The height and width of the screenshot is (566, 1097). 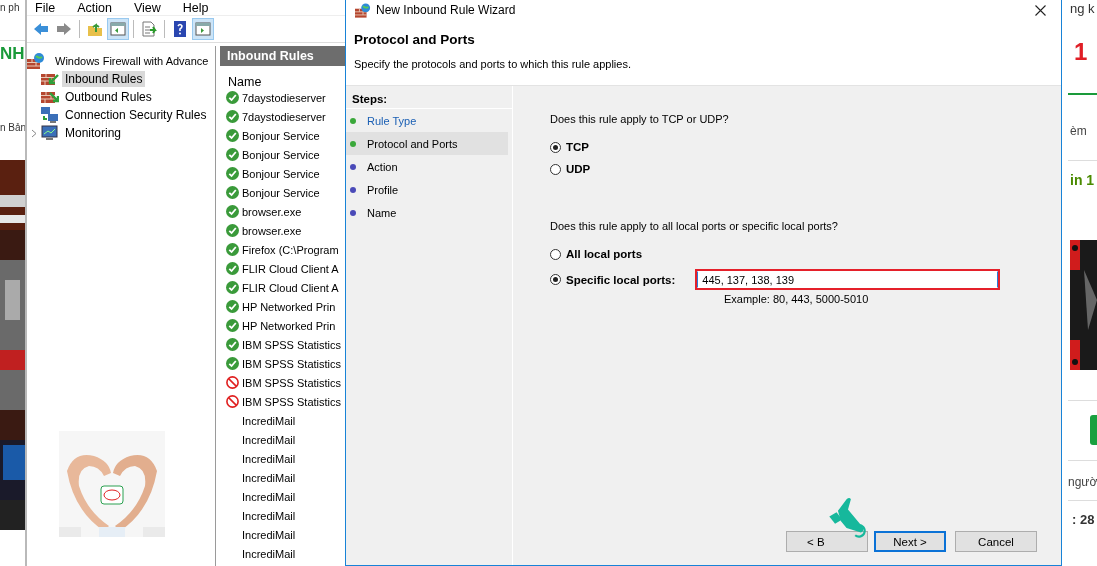 I want to click on menu-item: File, so click(x=50, y=7).